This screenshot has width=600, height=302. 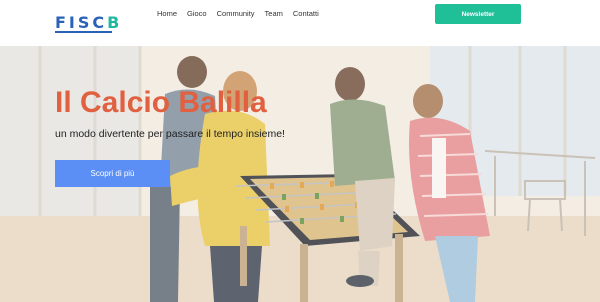 I want to click on fiscb-logo: FISCB, so click(x=88, y=22).